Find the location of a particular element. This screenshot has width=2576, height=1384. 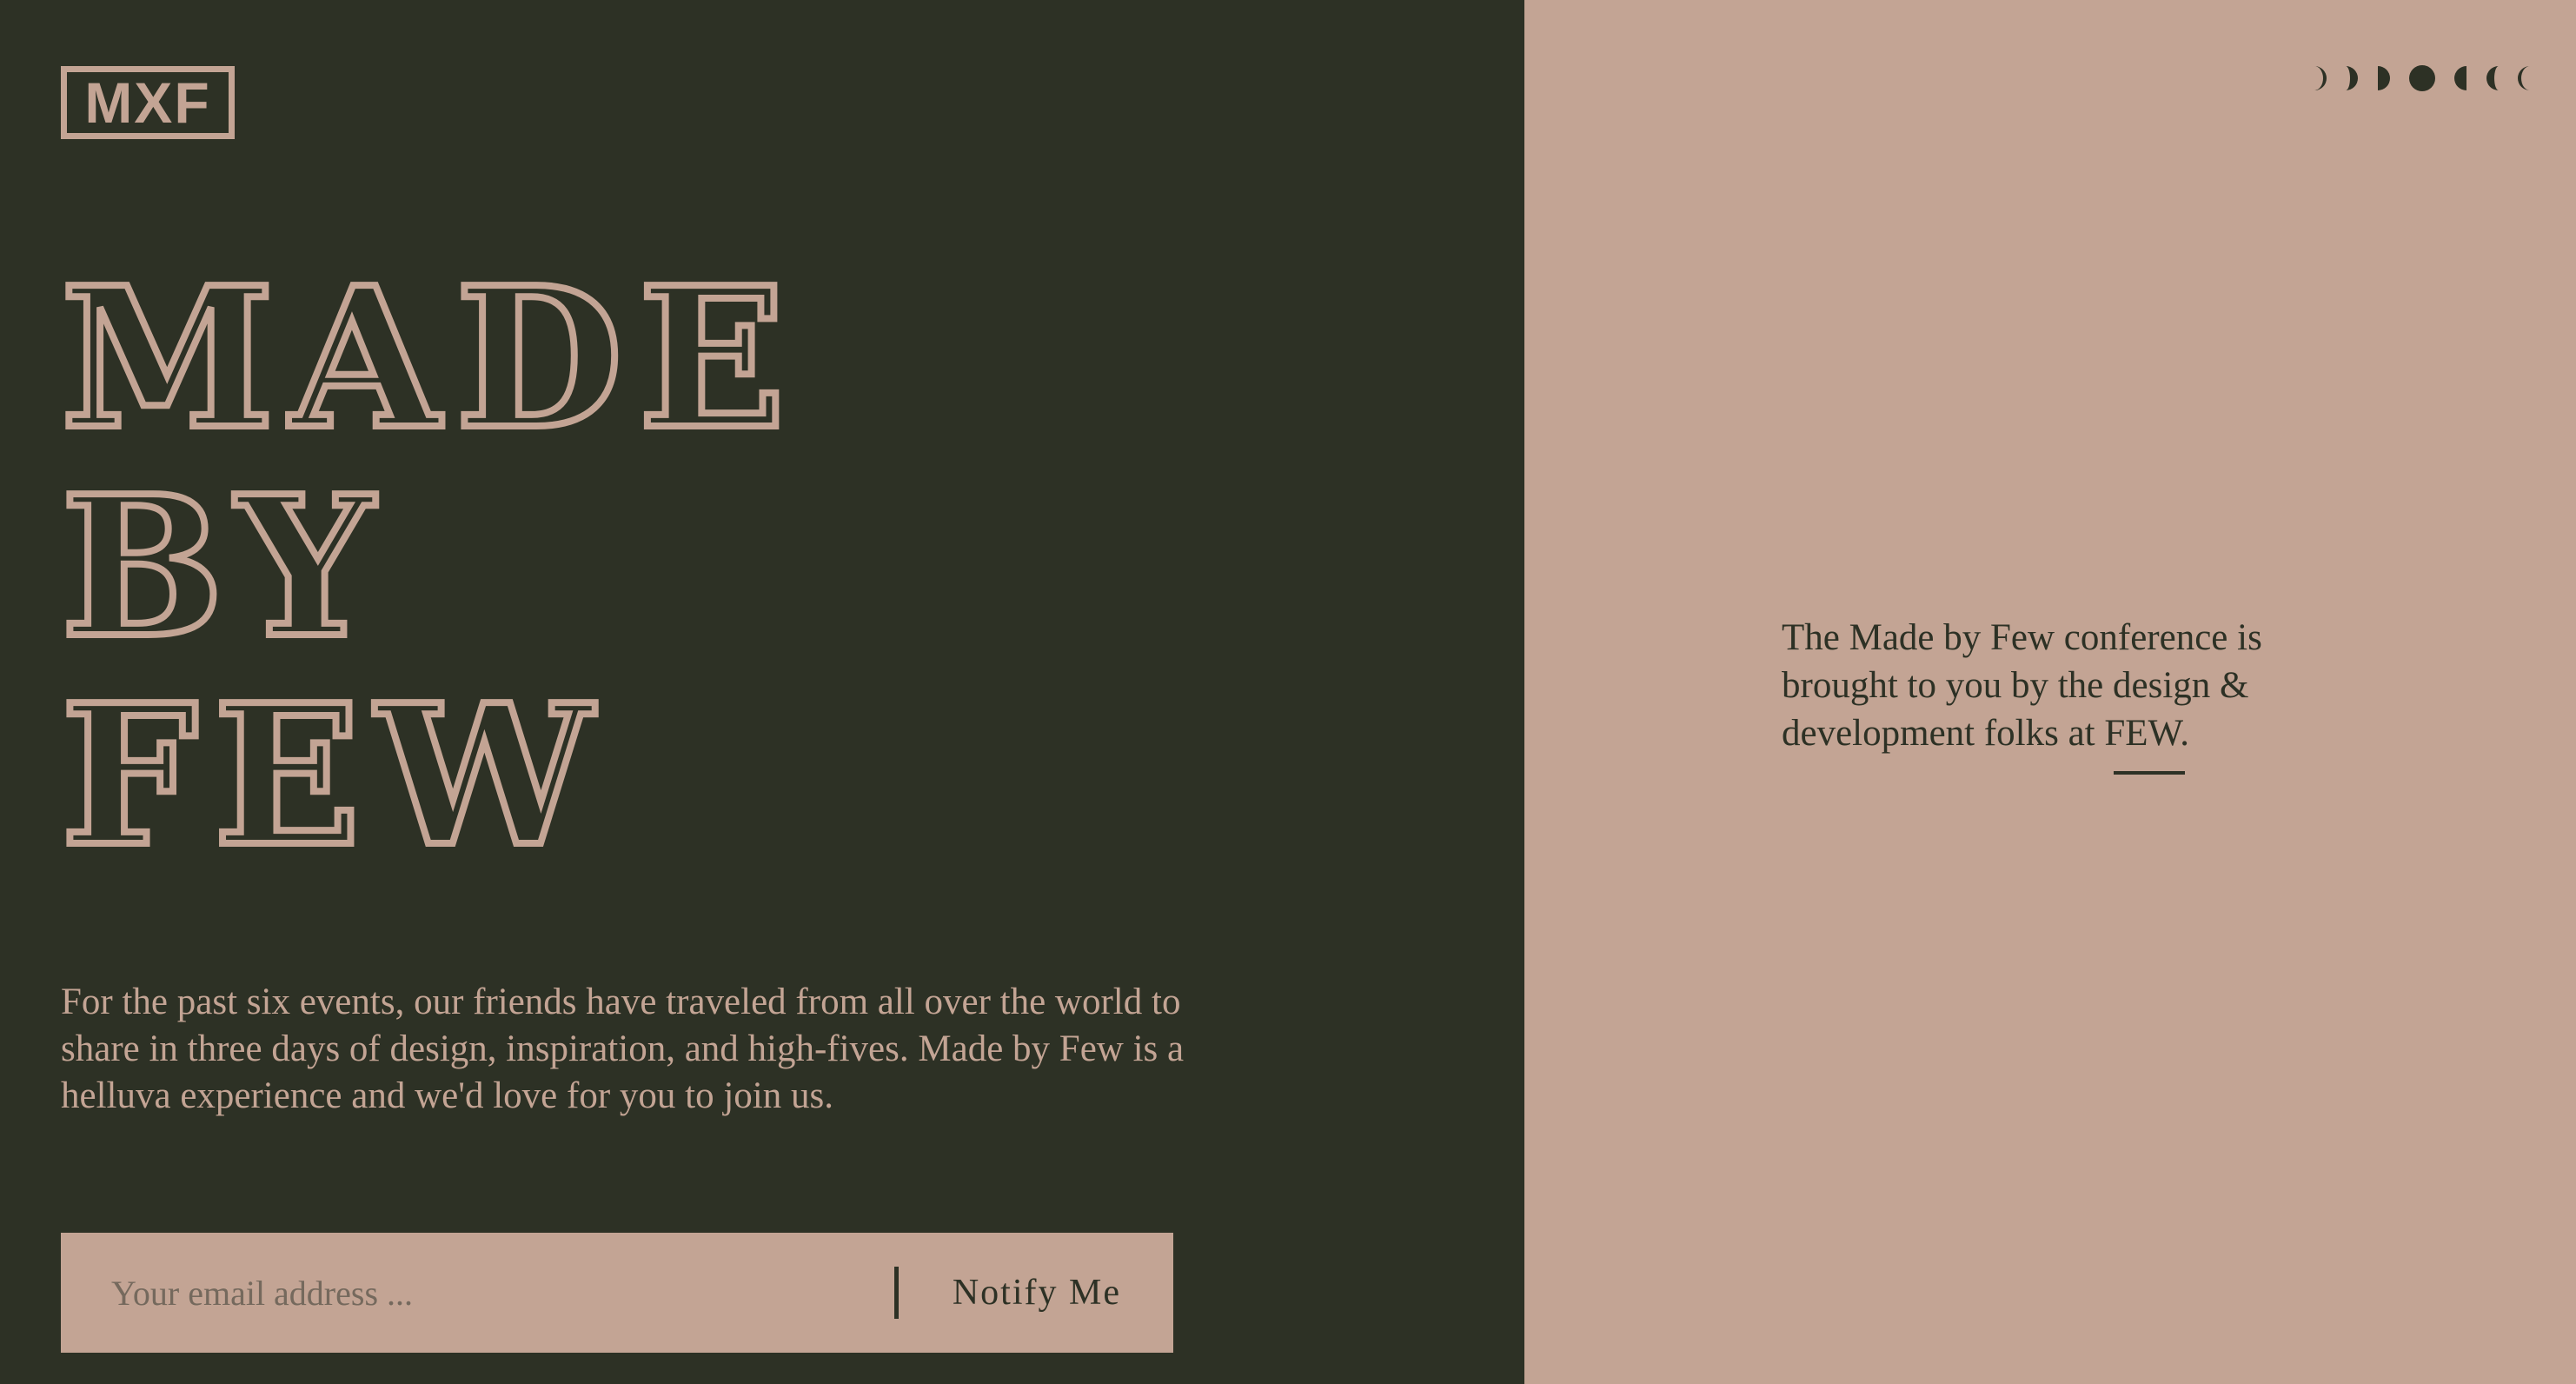

waning-gibbous-icon is located at coordinates (2456, 78).